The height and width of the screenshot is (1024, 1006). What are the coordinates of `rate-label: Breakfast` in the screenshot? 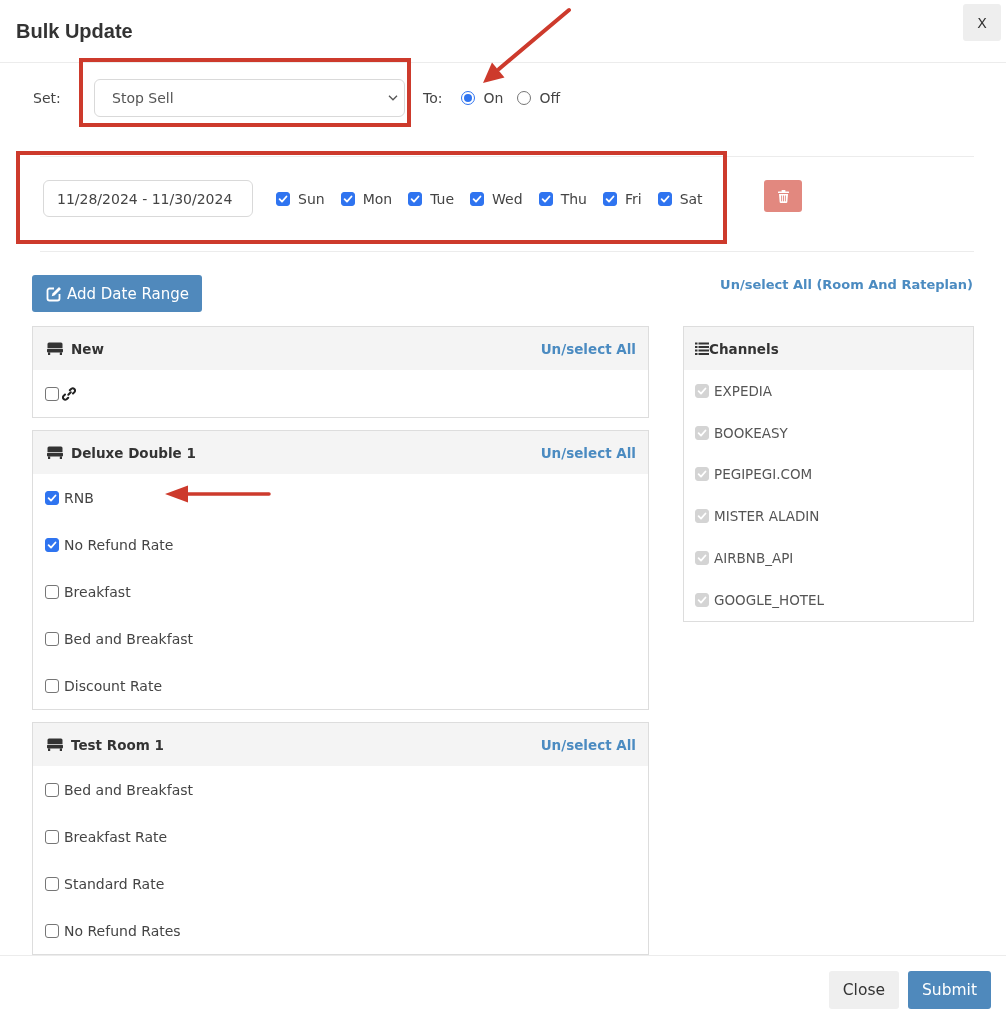 It's located at (97, 591).